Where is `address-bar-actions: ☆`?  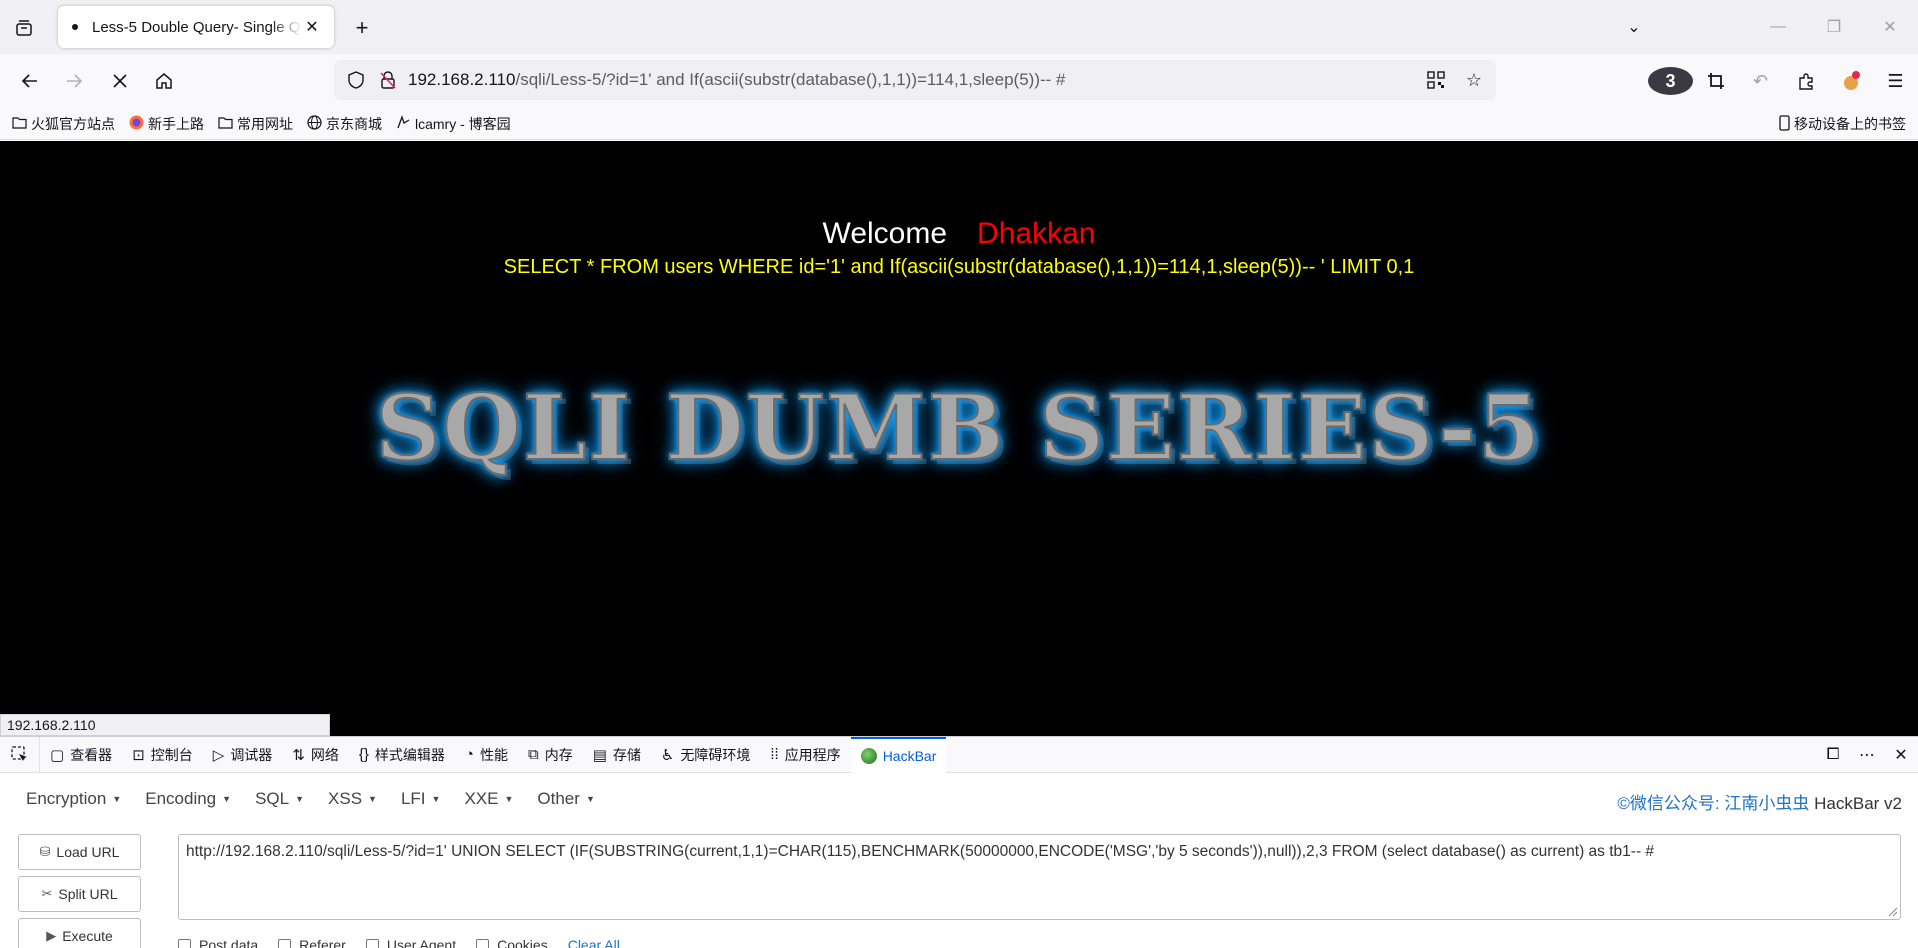
address-bar-actions: ☆ is located at coordinates (1455, 80).